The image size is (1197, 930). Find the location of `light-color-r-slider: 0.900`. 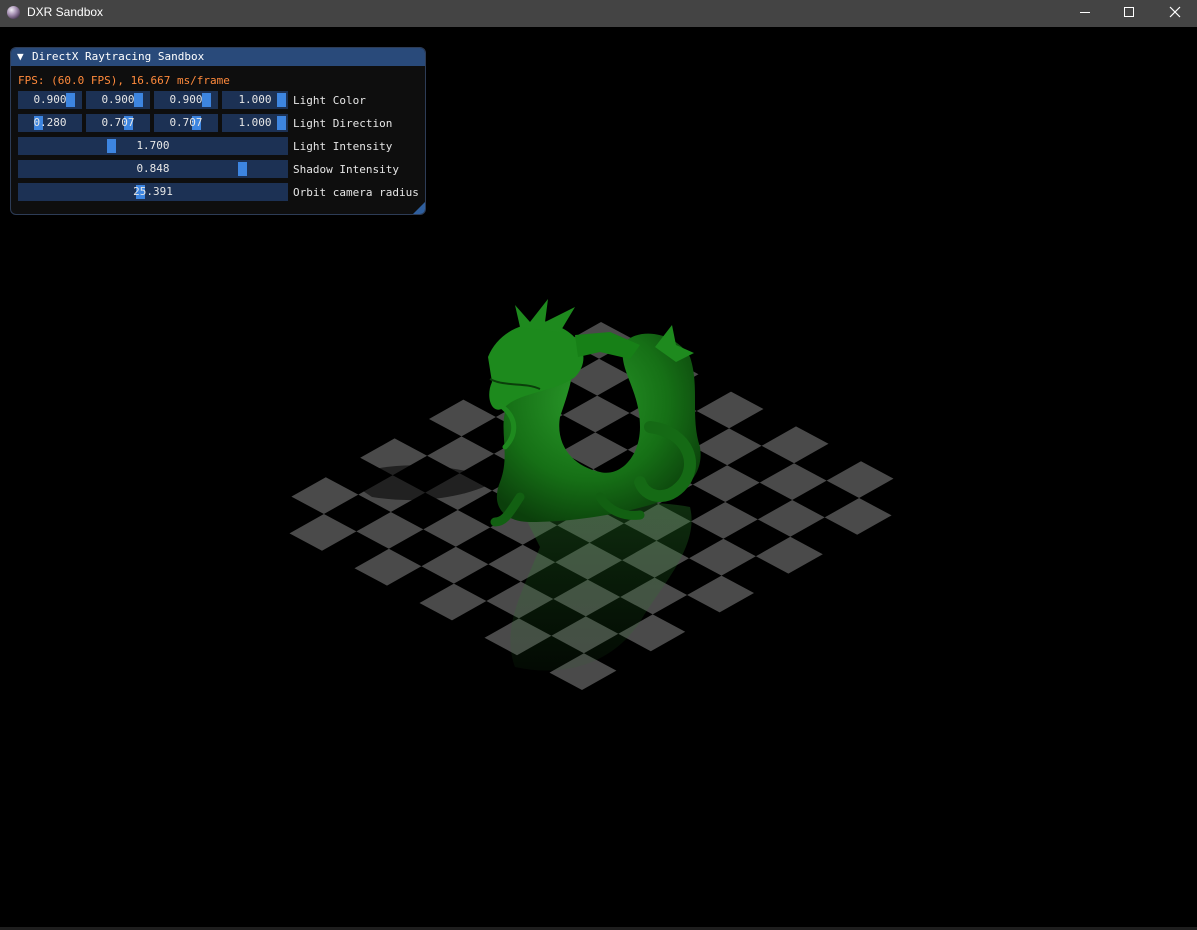

light-color-r-slider: 0.900 is located at coordinates (50, 100).